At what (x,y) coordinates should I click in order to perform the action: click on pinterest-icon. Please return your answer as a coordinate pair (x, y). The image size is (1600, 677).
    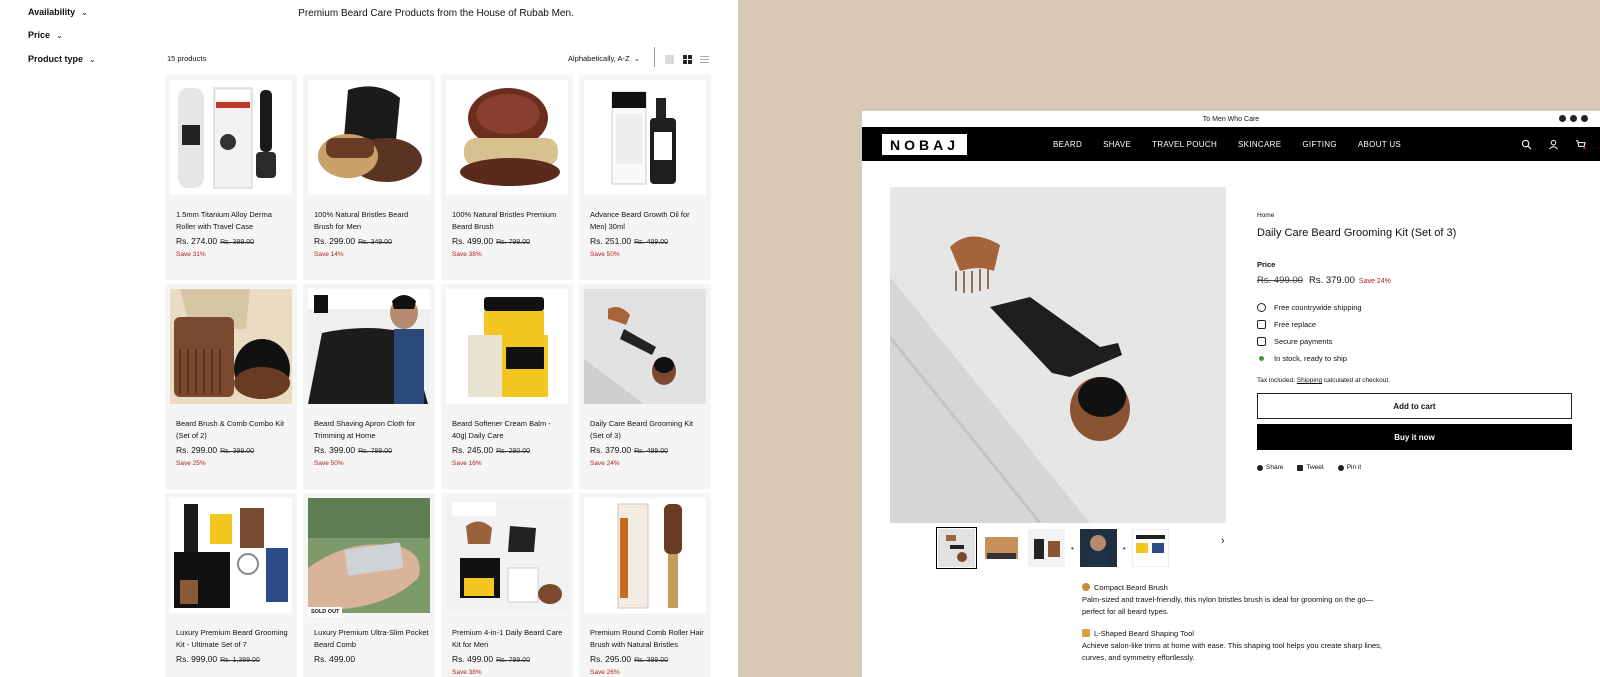
    Looking at the image, I should click on (1340, 467).